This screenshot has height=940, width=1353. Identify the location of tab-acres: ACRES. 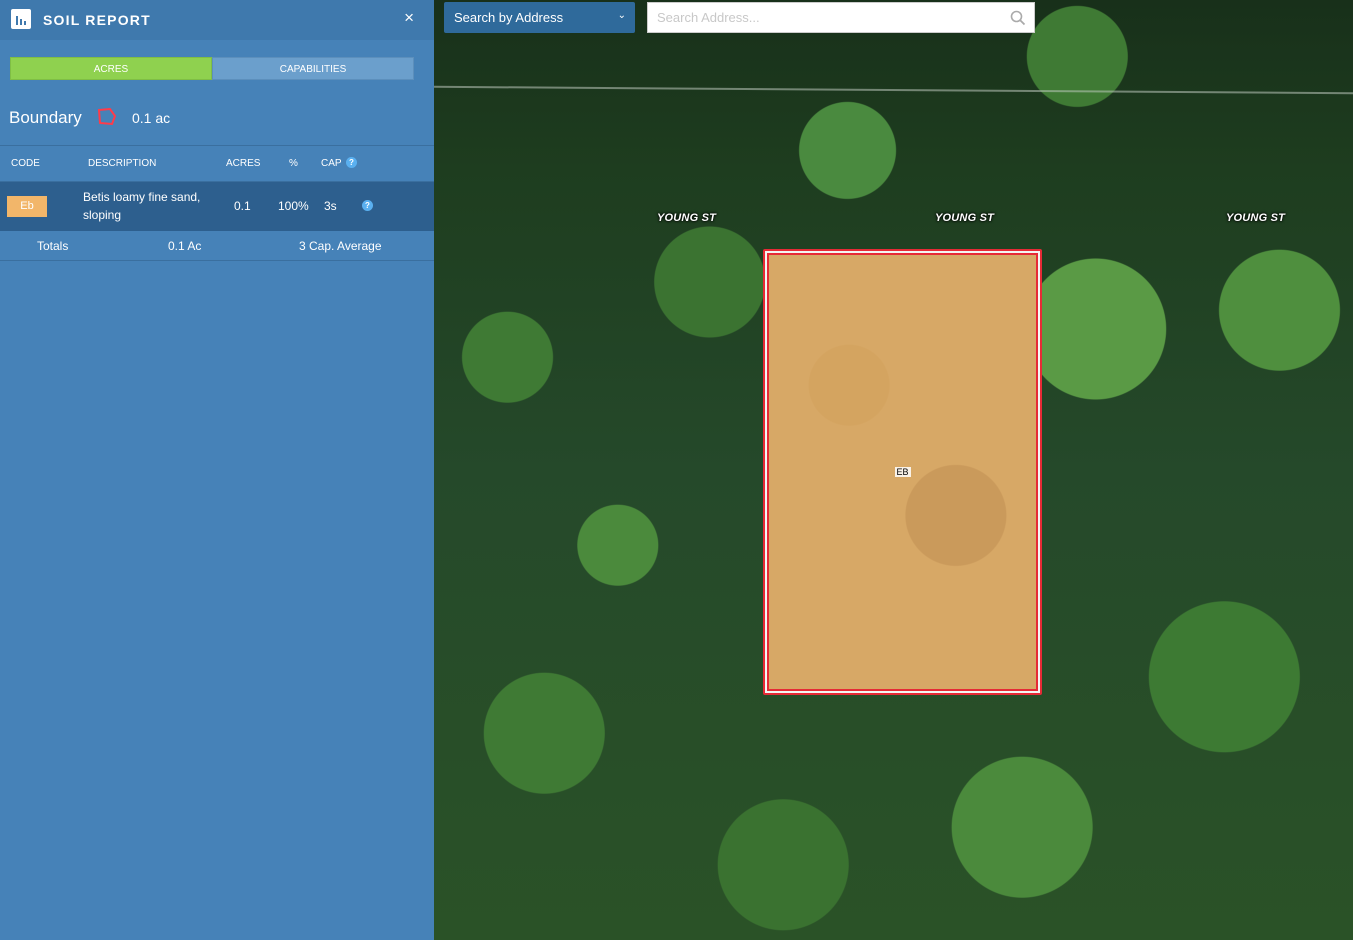
(111, 68).